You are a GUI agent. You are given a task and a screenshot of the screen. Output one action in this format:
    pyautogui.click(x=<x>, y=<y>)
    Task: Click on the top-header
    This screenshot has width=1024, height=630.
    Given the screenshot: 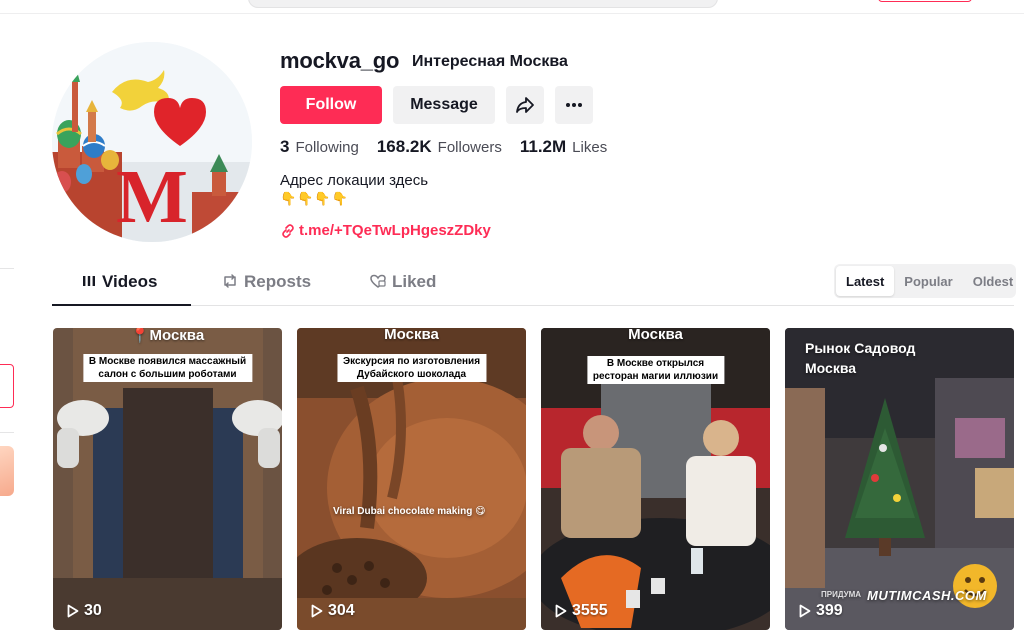 What is the action you would take?
    pyautogui.click(x=512, y=7)
    